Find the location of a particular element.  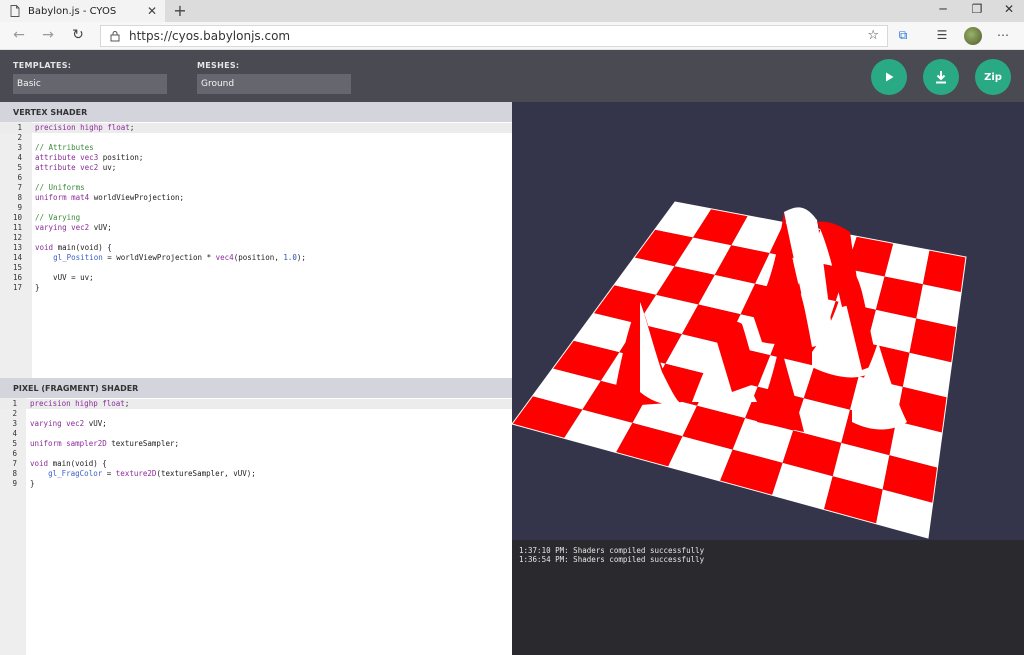

back-icon: ← is located at coordinates (19, 35).